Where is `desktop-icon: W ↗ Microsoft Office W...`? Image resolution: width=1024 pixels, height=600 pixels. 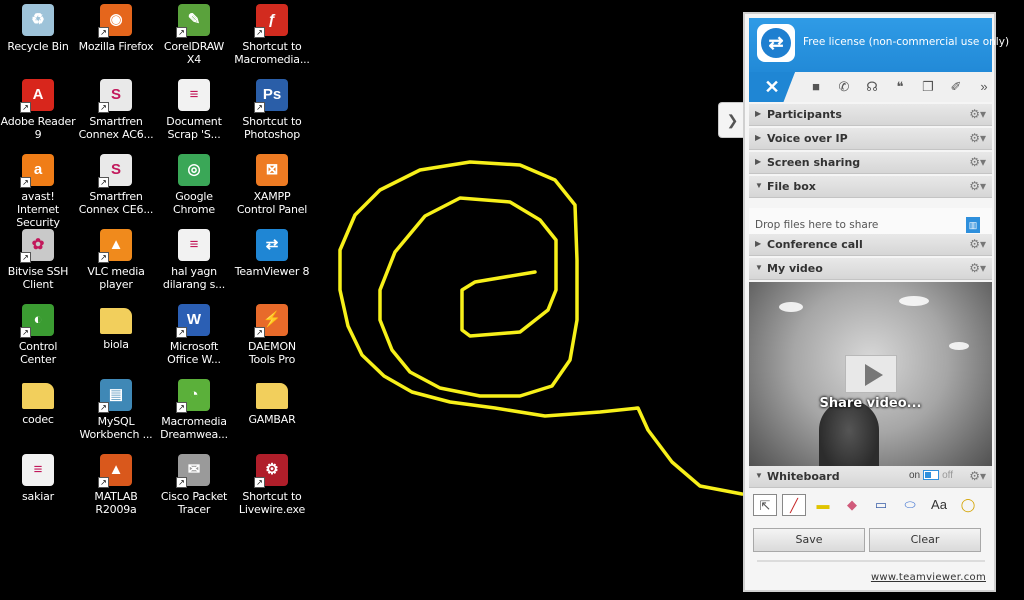
desktop-icon: W ↗ Microsoft Office W... is located at coordinates (194, 337).